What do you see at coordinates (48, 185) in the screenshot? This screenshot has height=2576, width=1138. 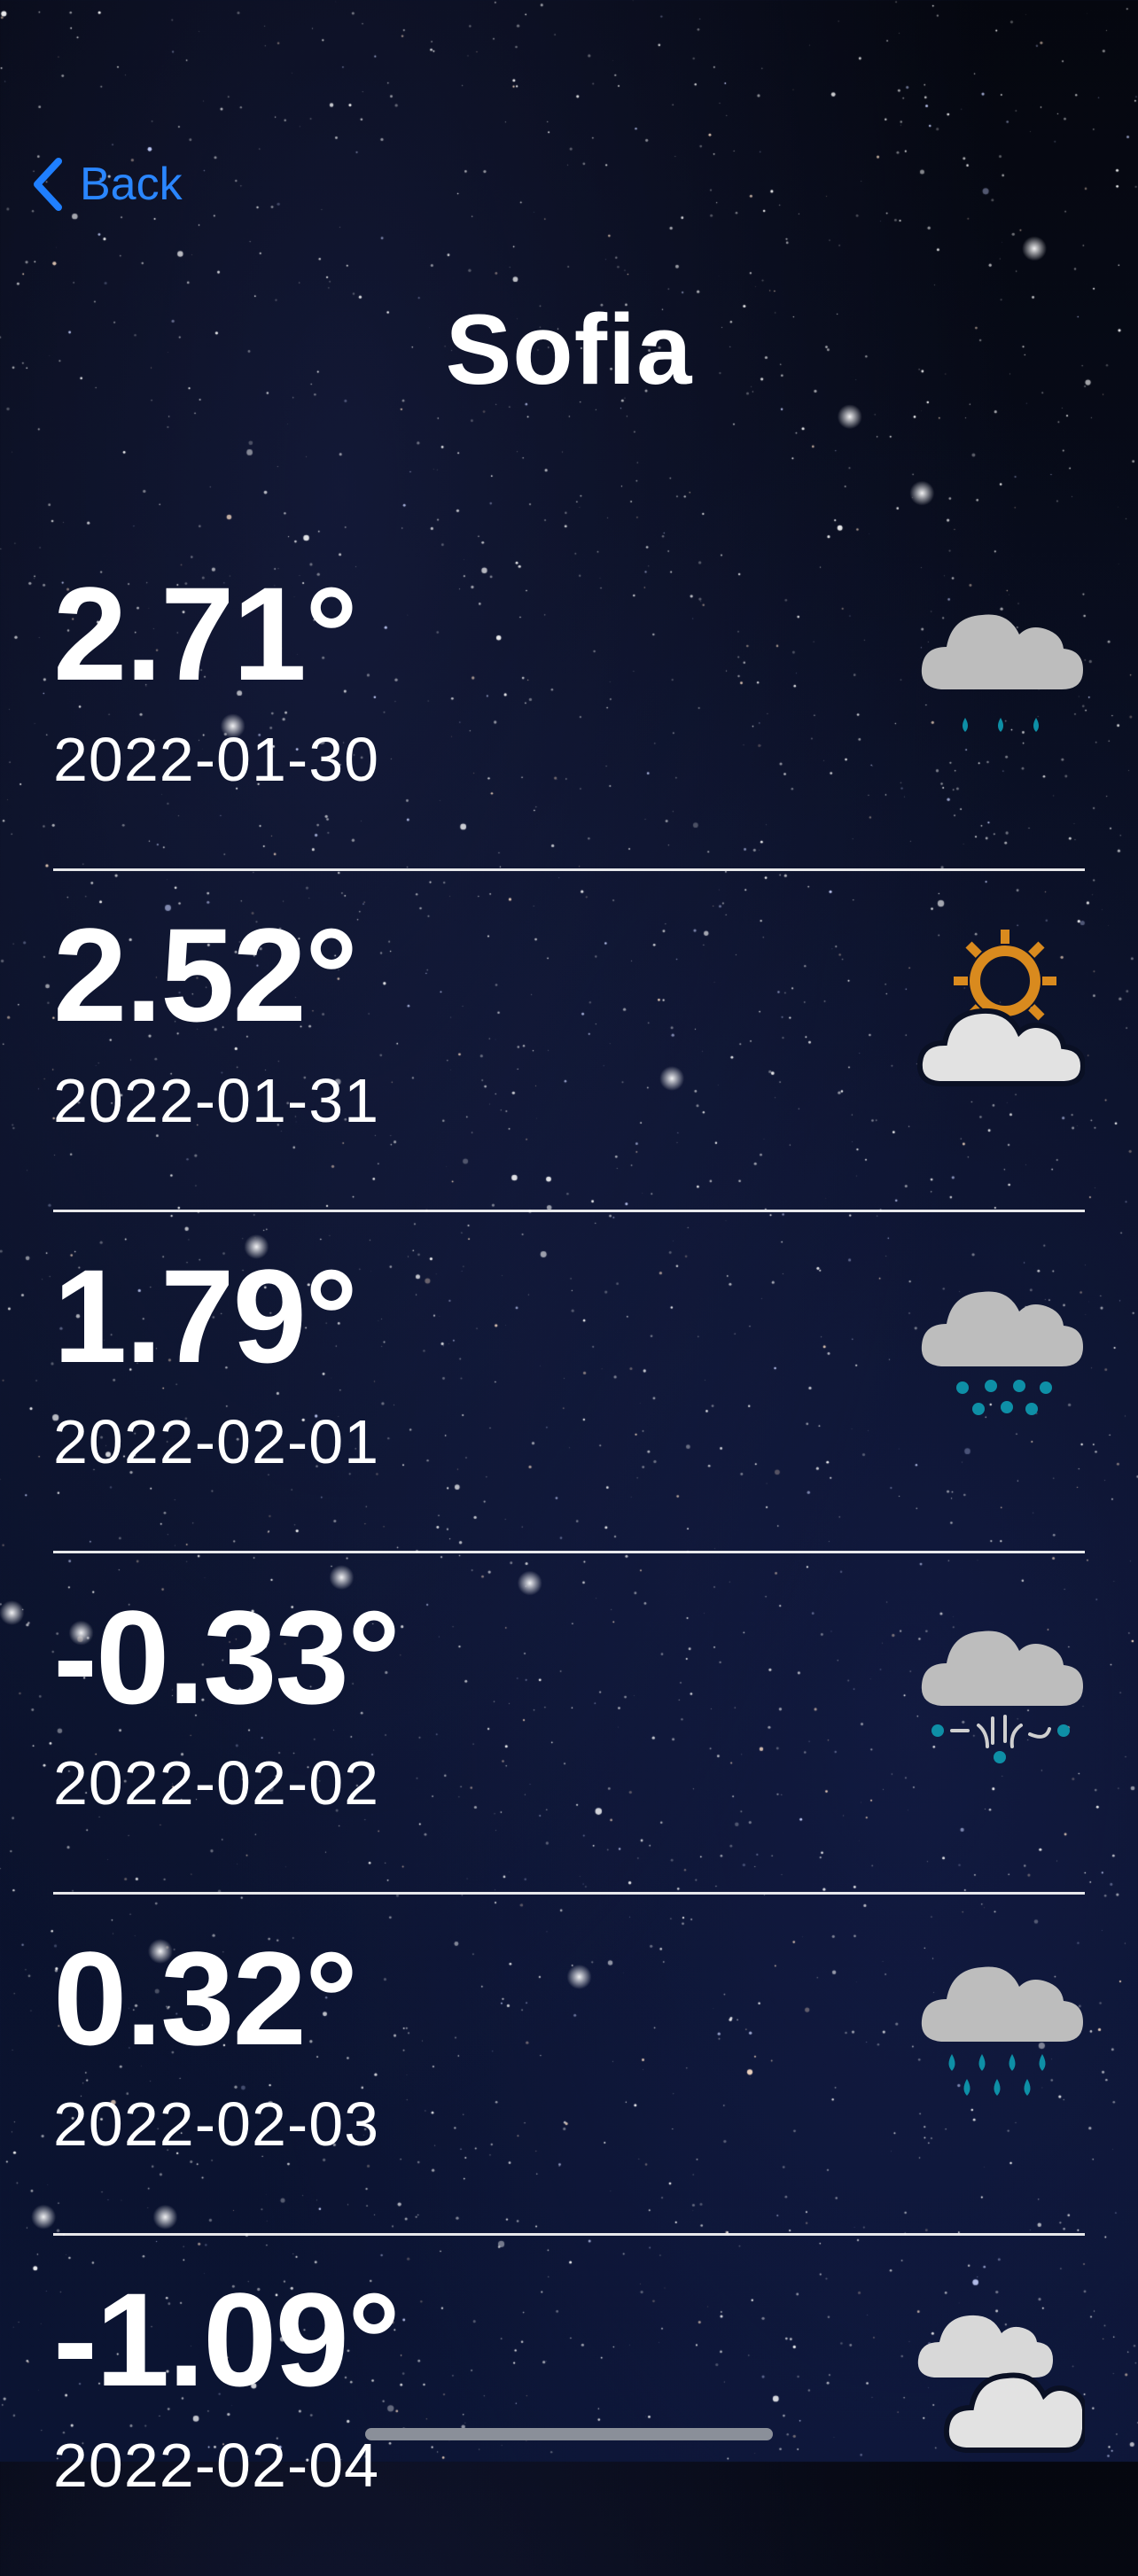 I see `chevron-left-icon` at bounding box center [48, 185].